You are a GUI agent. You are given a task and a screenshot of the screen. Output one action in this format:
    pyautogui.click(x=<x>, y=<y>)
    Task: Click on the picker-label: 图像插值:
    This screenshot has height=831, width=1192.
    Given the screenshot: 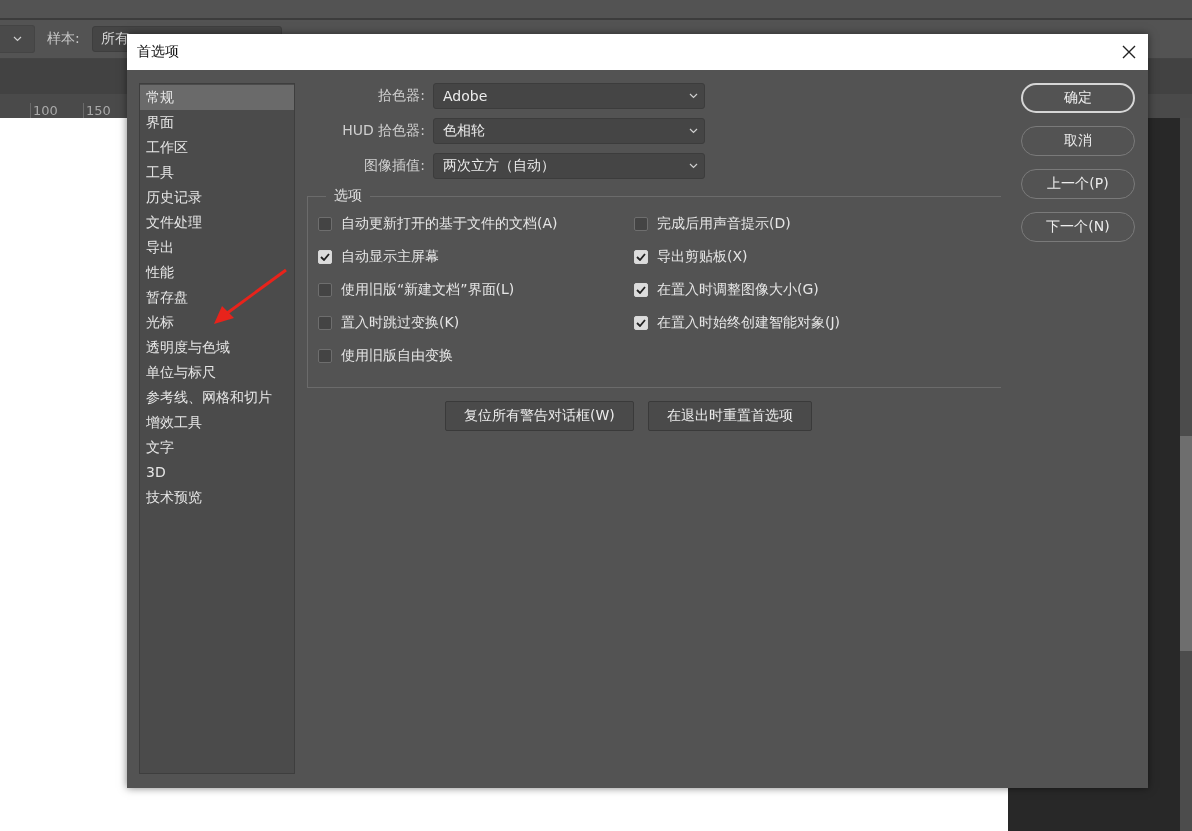 What is the action you would take?
    pyautogui.click(x=394, y=166)
    